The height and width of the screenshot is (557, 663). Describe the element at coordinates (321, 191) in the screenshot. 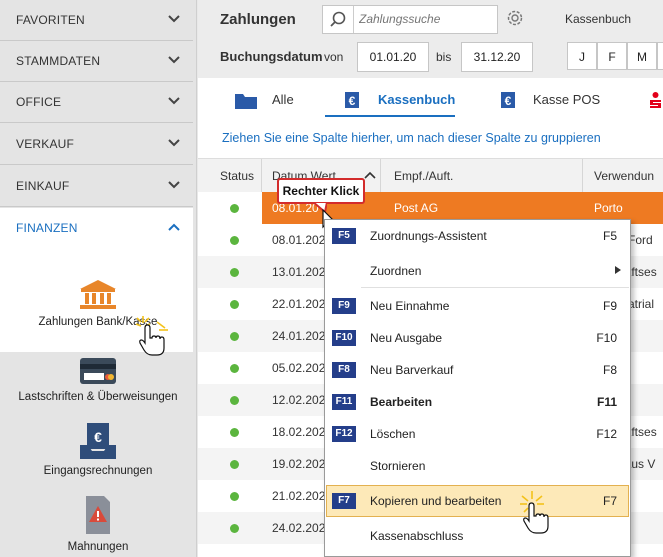

I see `callout-text: Rechter Klick` at that location.